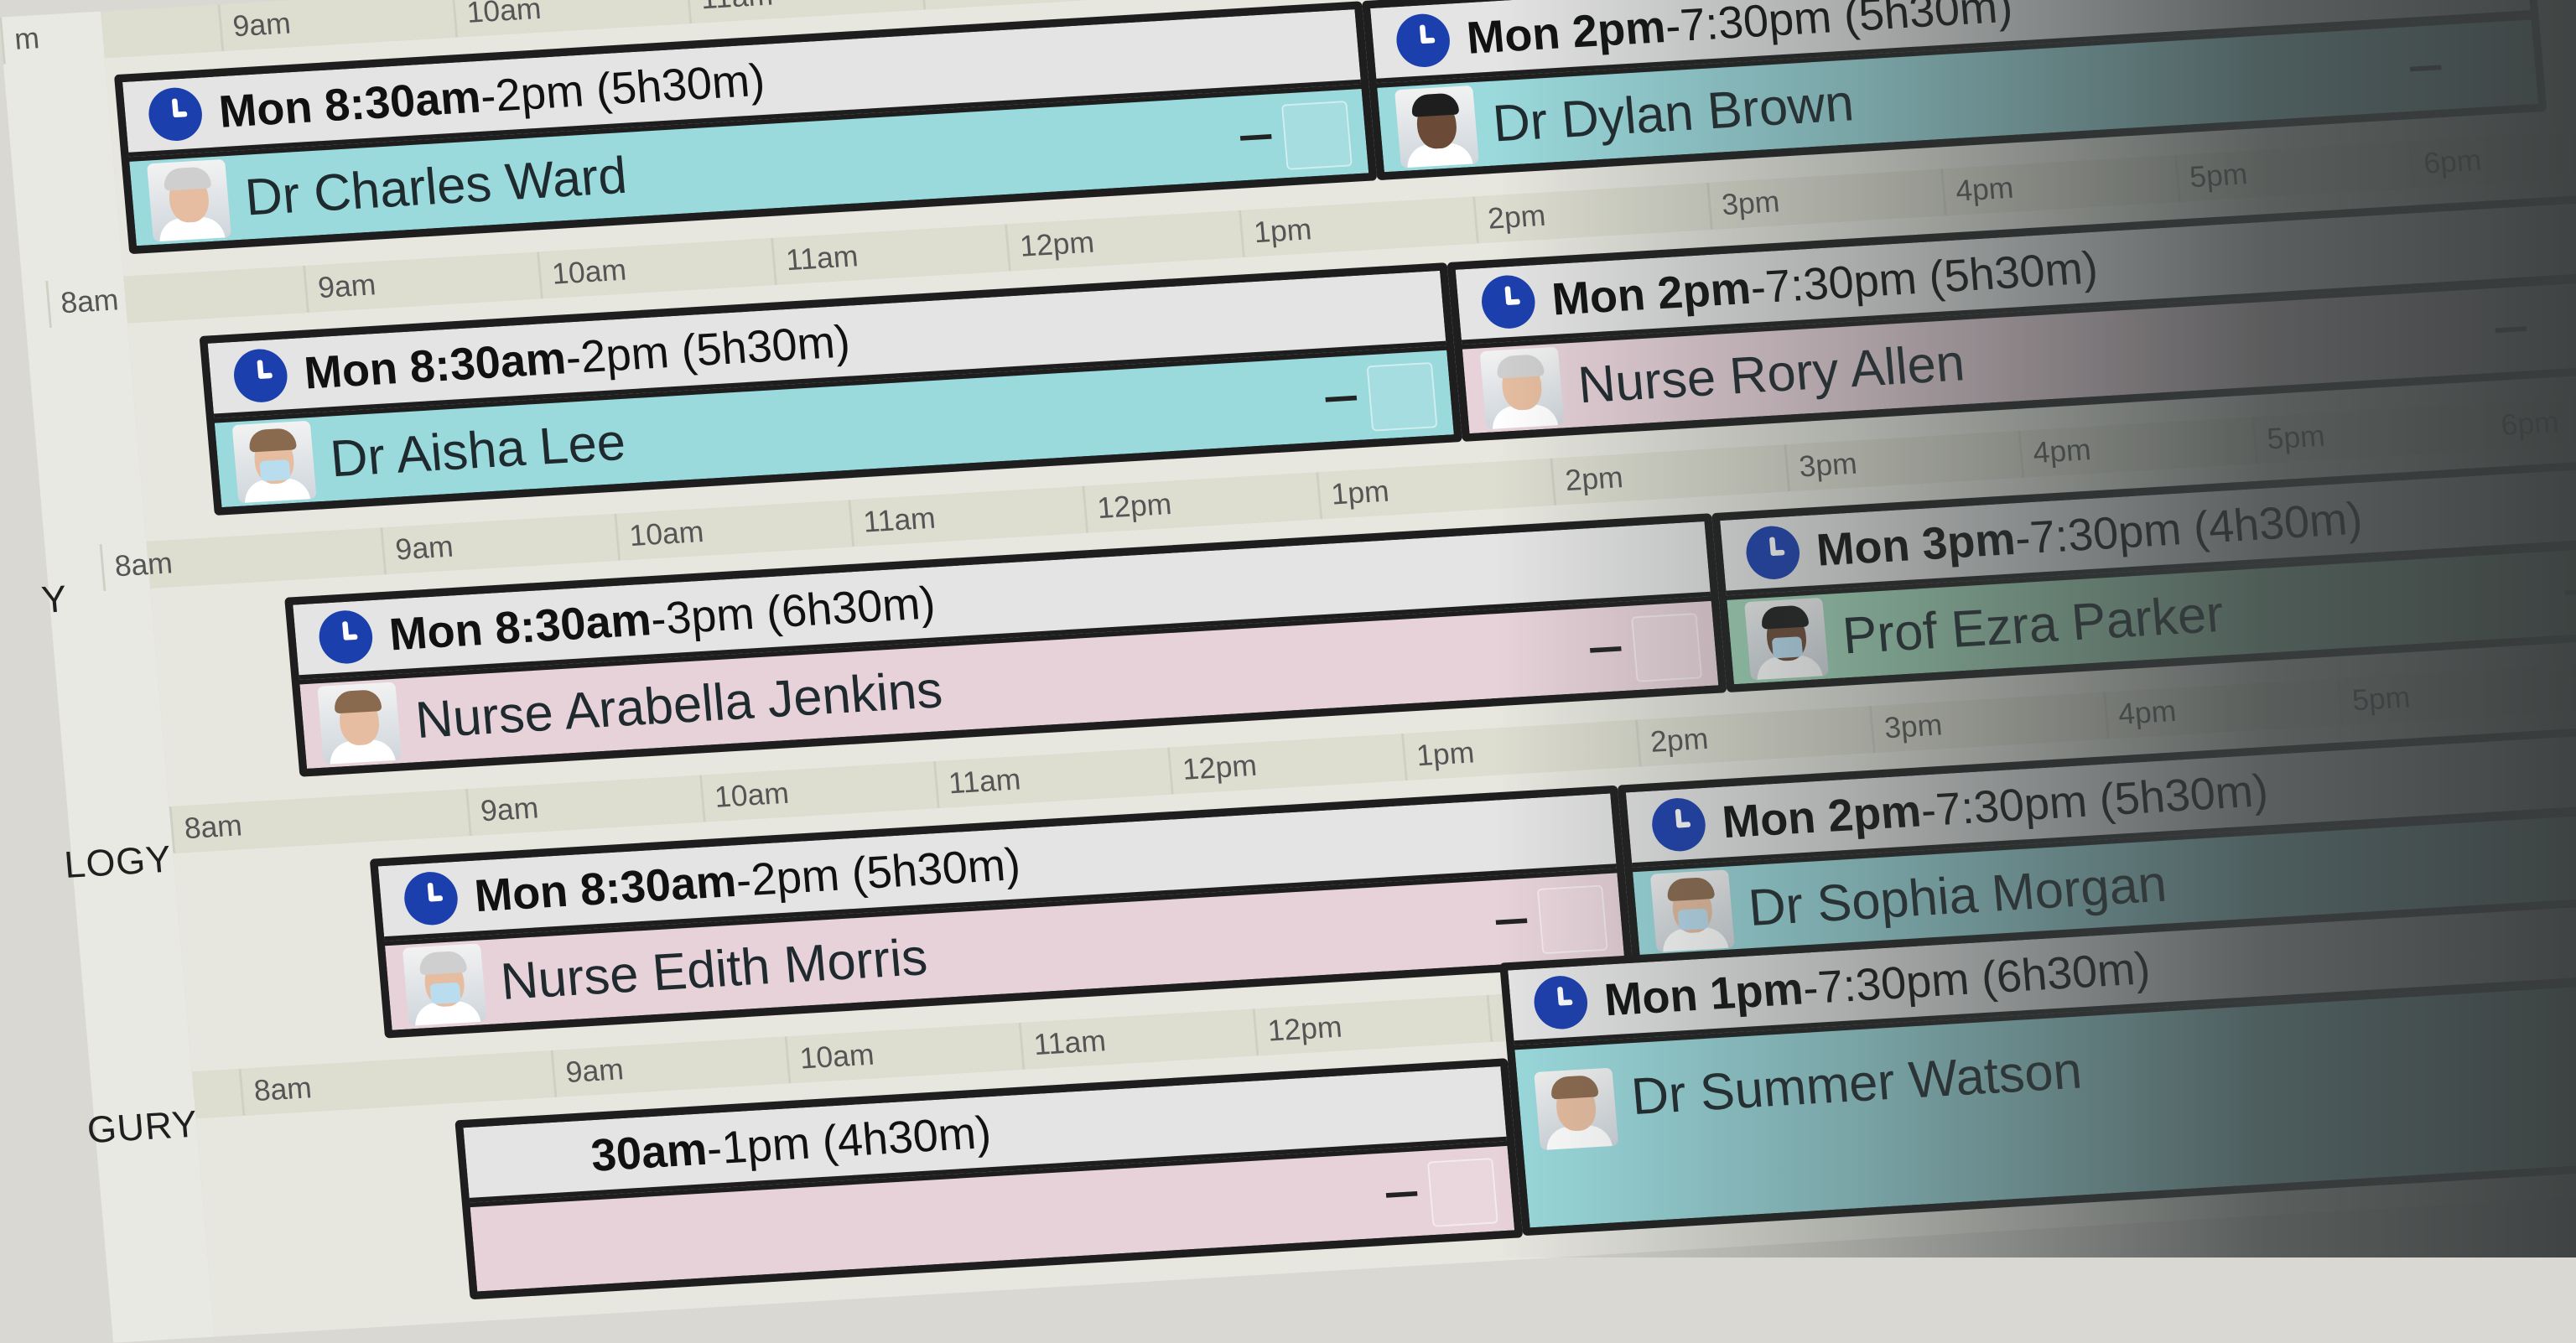 The image size is (2576, 1343). Describe the element at coordinates (1771, 373) in the screenshot. I see `staff-name: Nurse Rory Allen` at that location.